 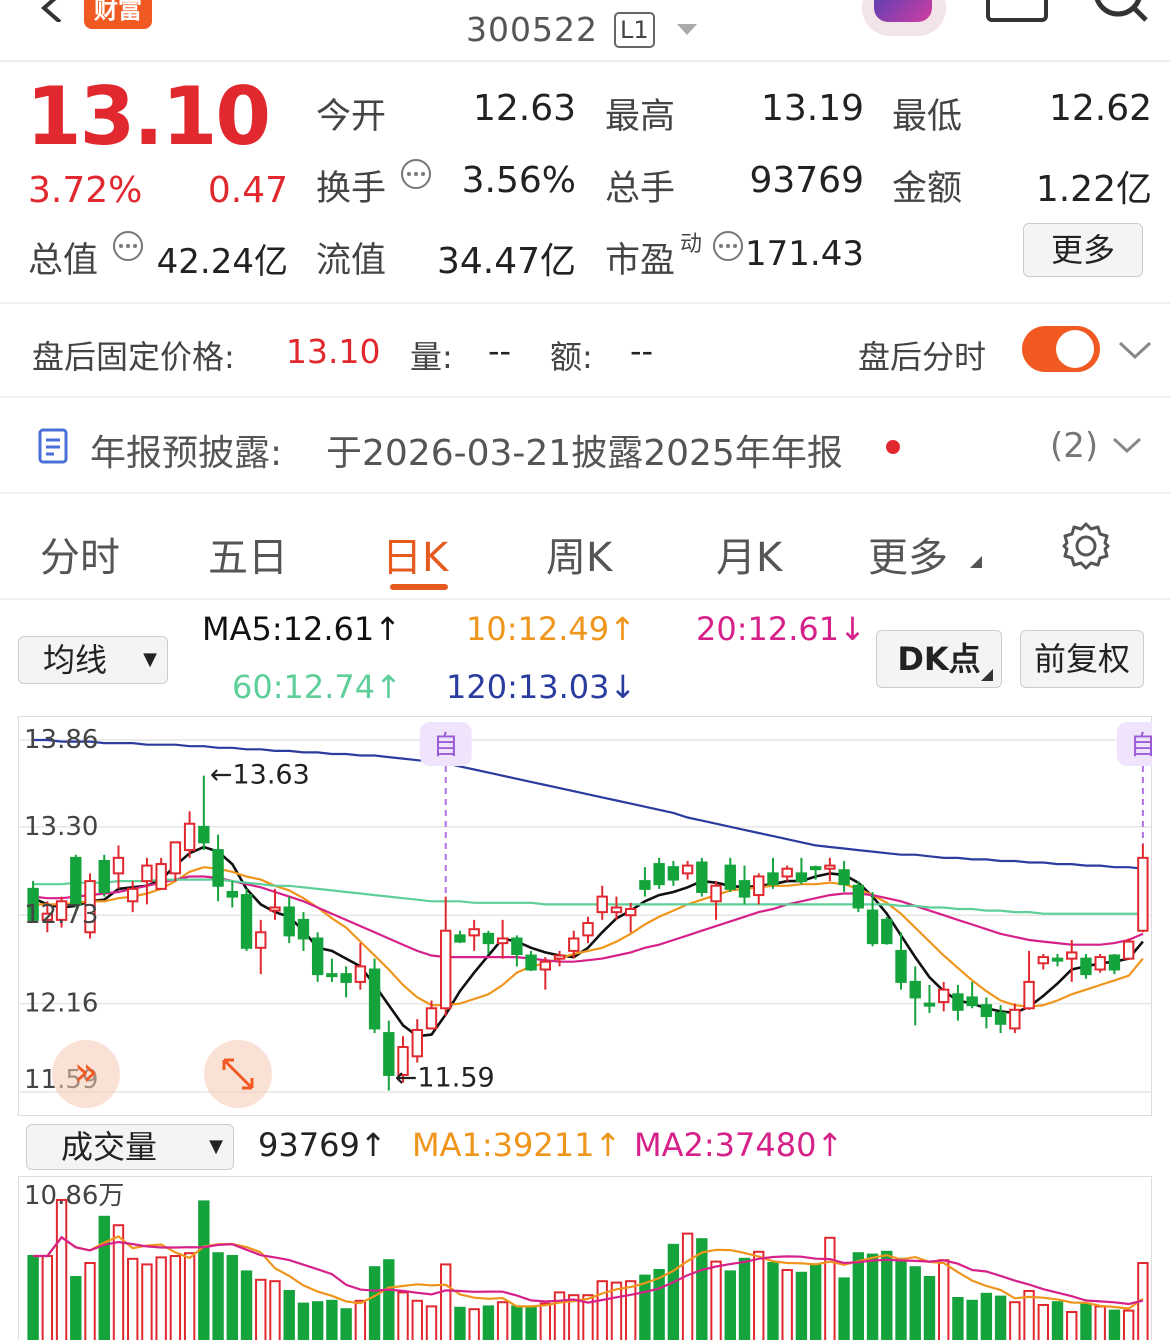 I want to click on more-button: 更多, so click(x=1083, y=250).